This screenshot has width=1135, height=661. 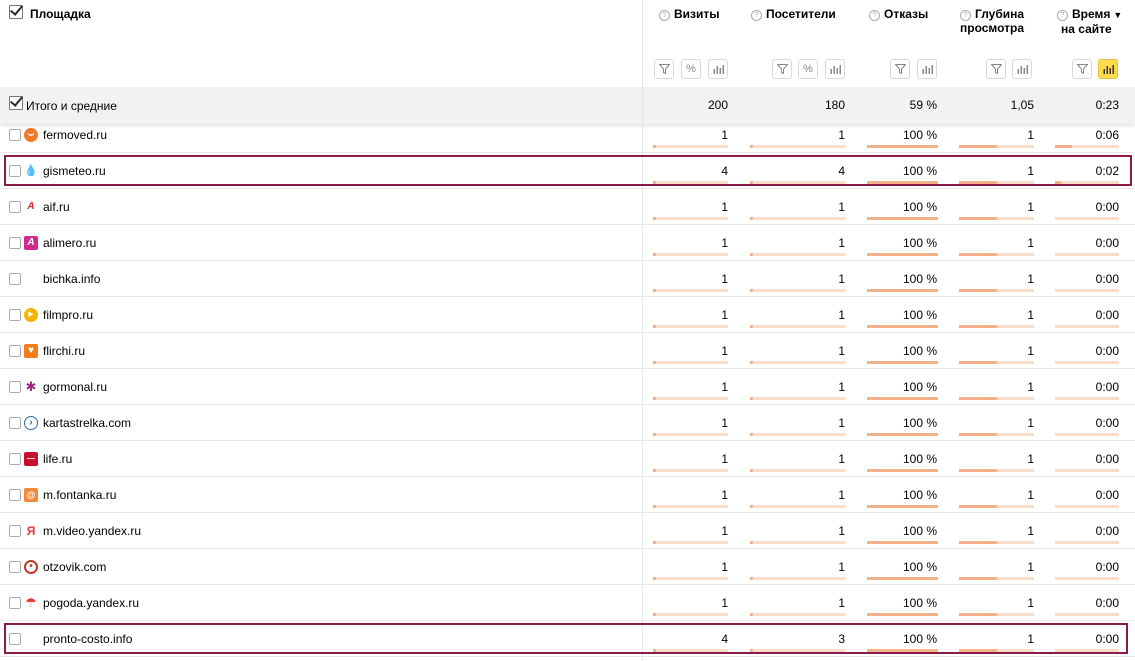 I want to click on table-row: Яm.video.yandex.ru 1 1 100 % 1 0:00, so click(x=567, y=531).